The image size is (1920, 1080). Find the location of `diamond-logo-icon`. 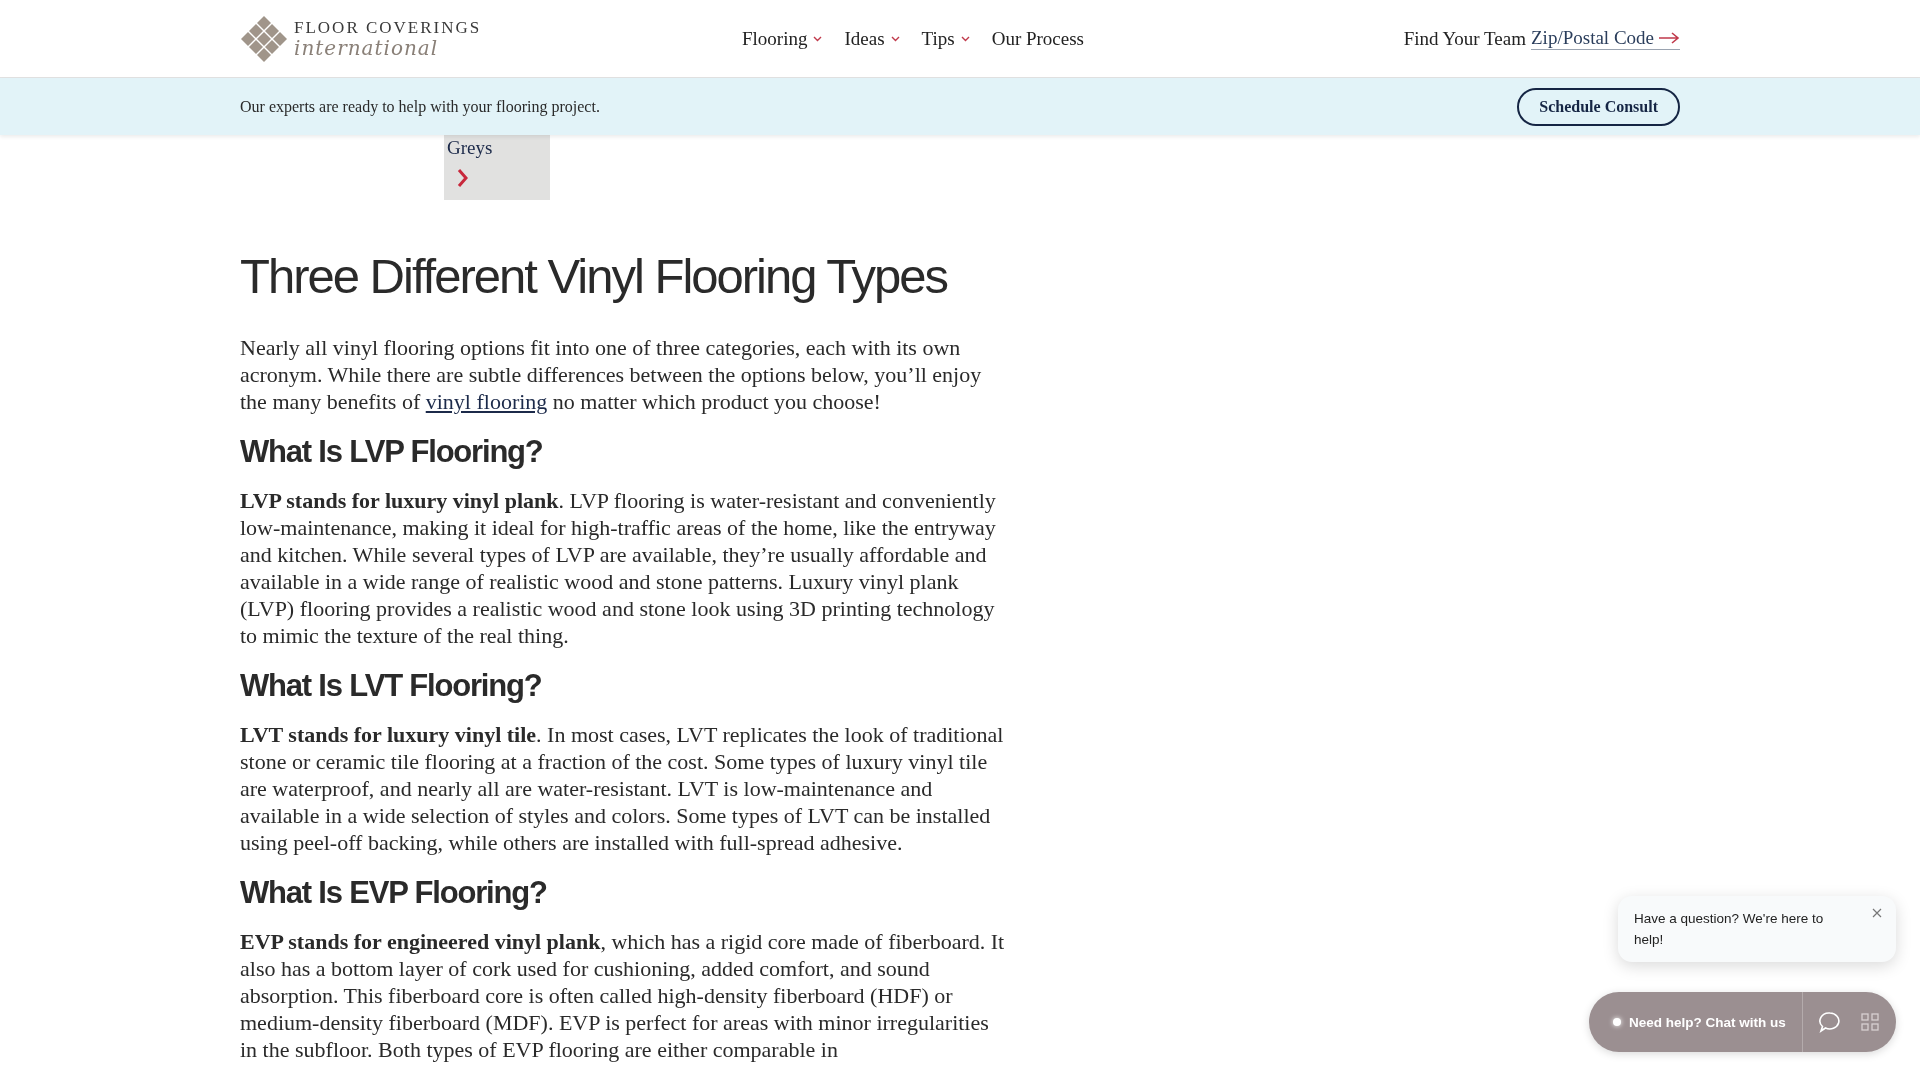

diamond-logo-icon is located at coordinates (264, 38).